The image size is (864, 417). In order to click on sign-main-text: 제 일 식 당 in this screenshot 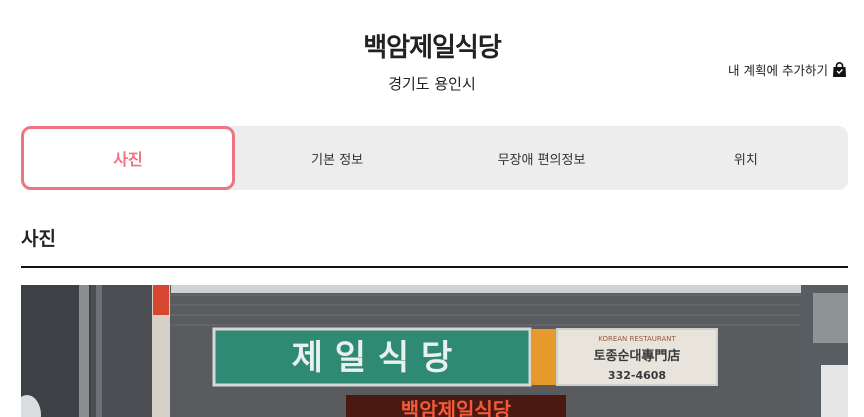, I will do `click(372, 358)`.